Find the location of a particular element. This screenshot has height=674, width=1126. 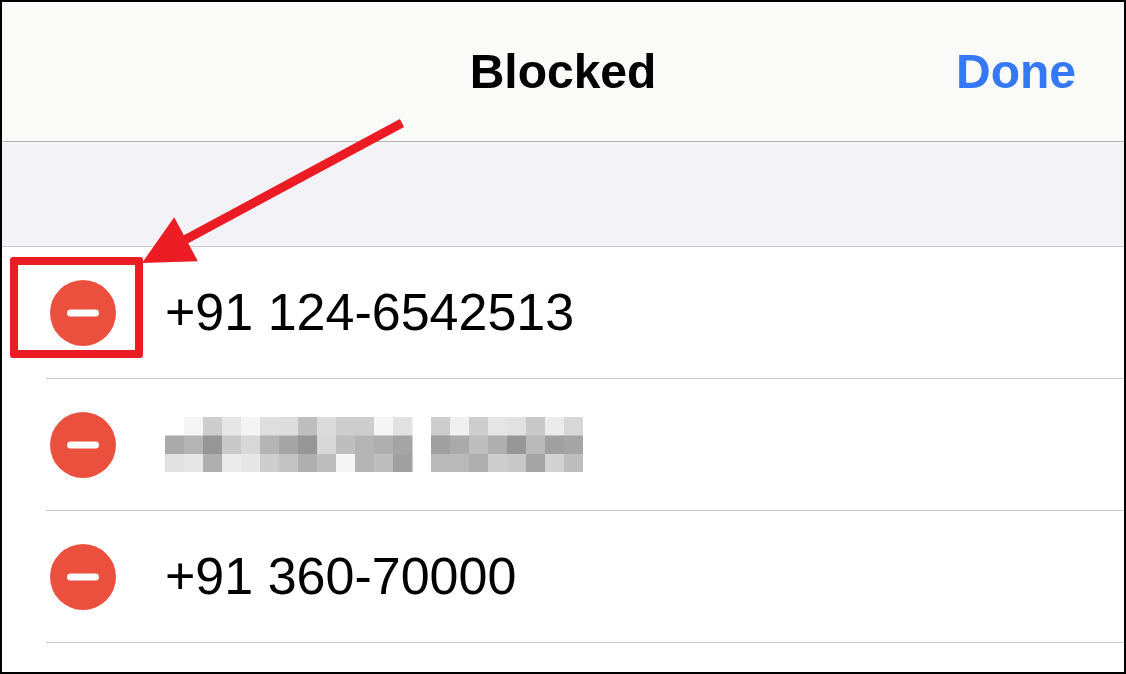

phone-number: +91 124-6542513 is located at coordinates (370, 312).